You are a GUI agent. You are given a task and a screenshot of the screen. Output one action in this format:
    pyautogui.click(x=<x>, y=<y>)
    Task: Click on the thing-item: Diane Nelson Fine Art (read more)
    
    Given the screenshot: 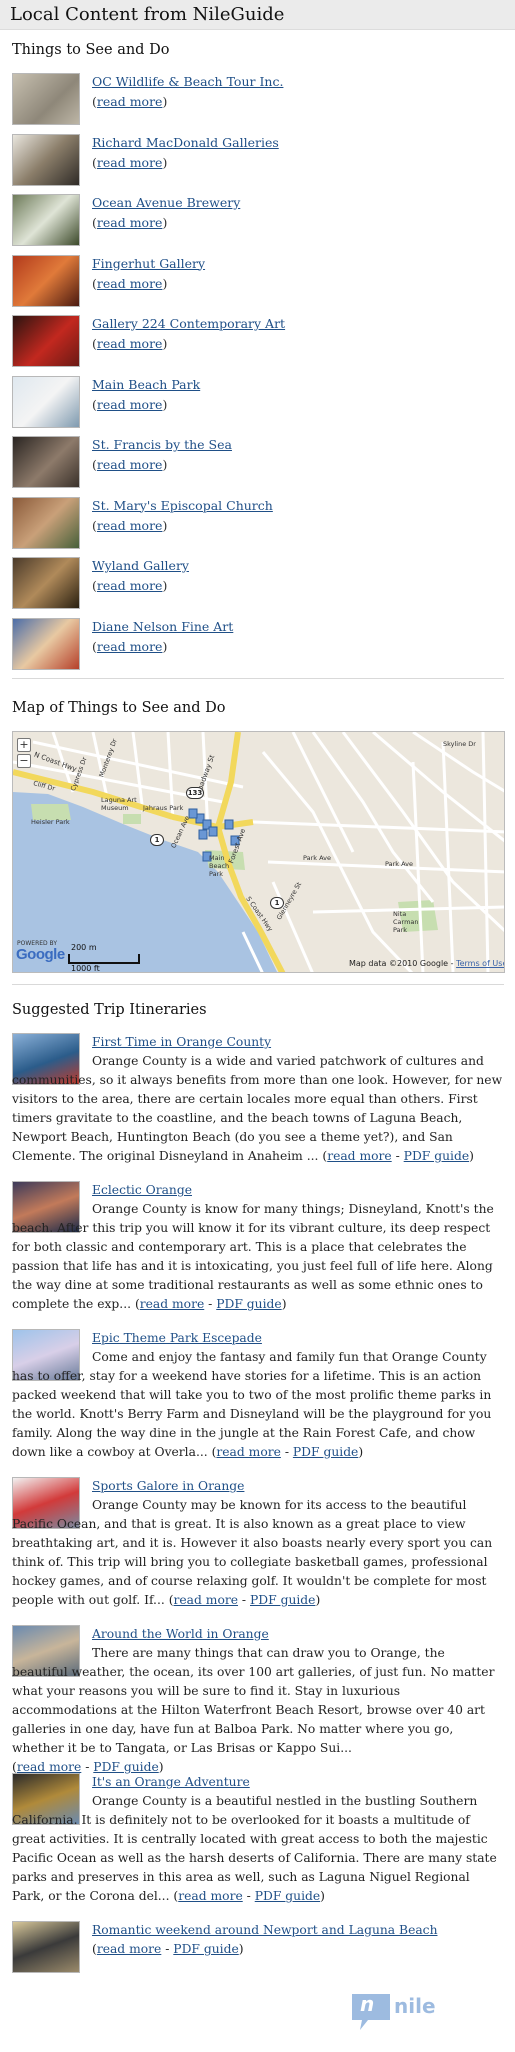 What is the action you would take?
    pyautogui.click(x=257, y=643)
    